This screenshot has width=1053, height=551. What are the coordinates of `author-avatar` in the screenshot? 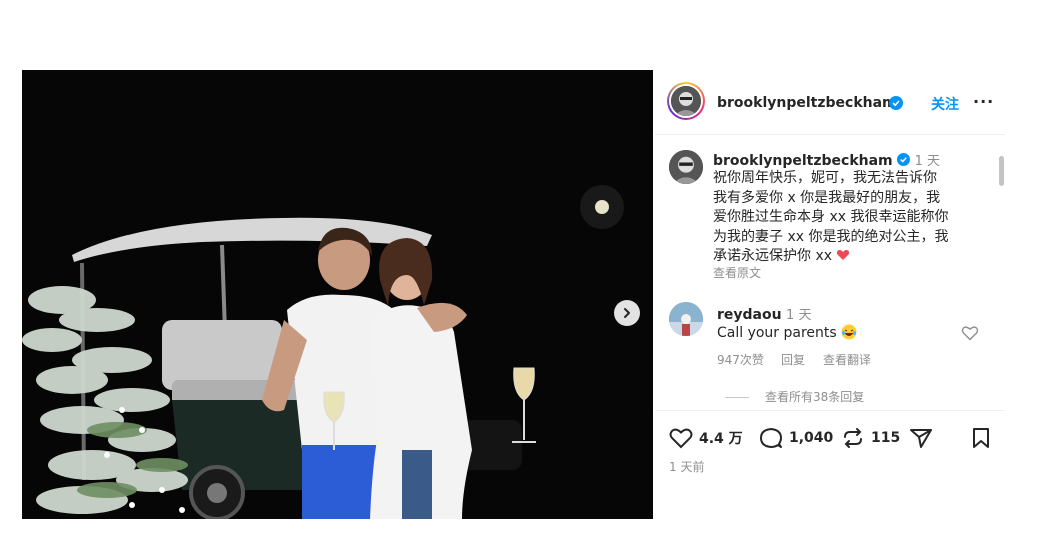 It's located at (686, 101).